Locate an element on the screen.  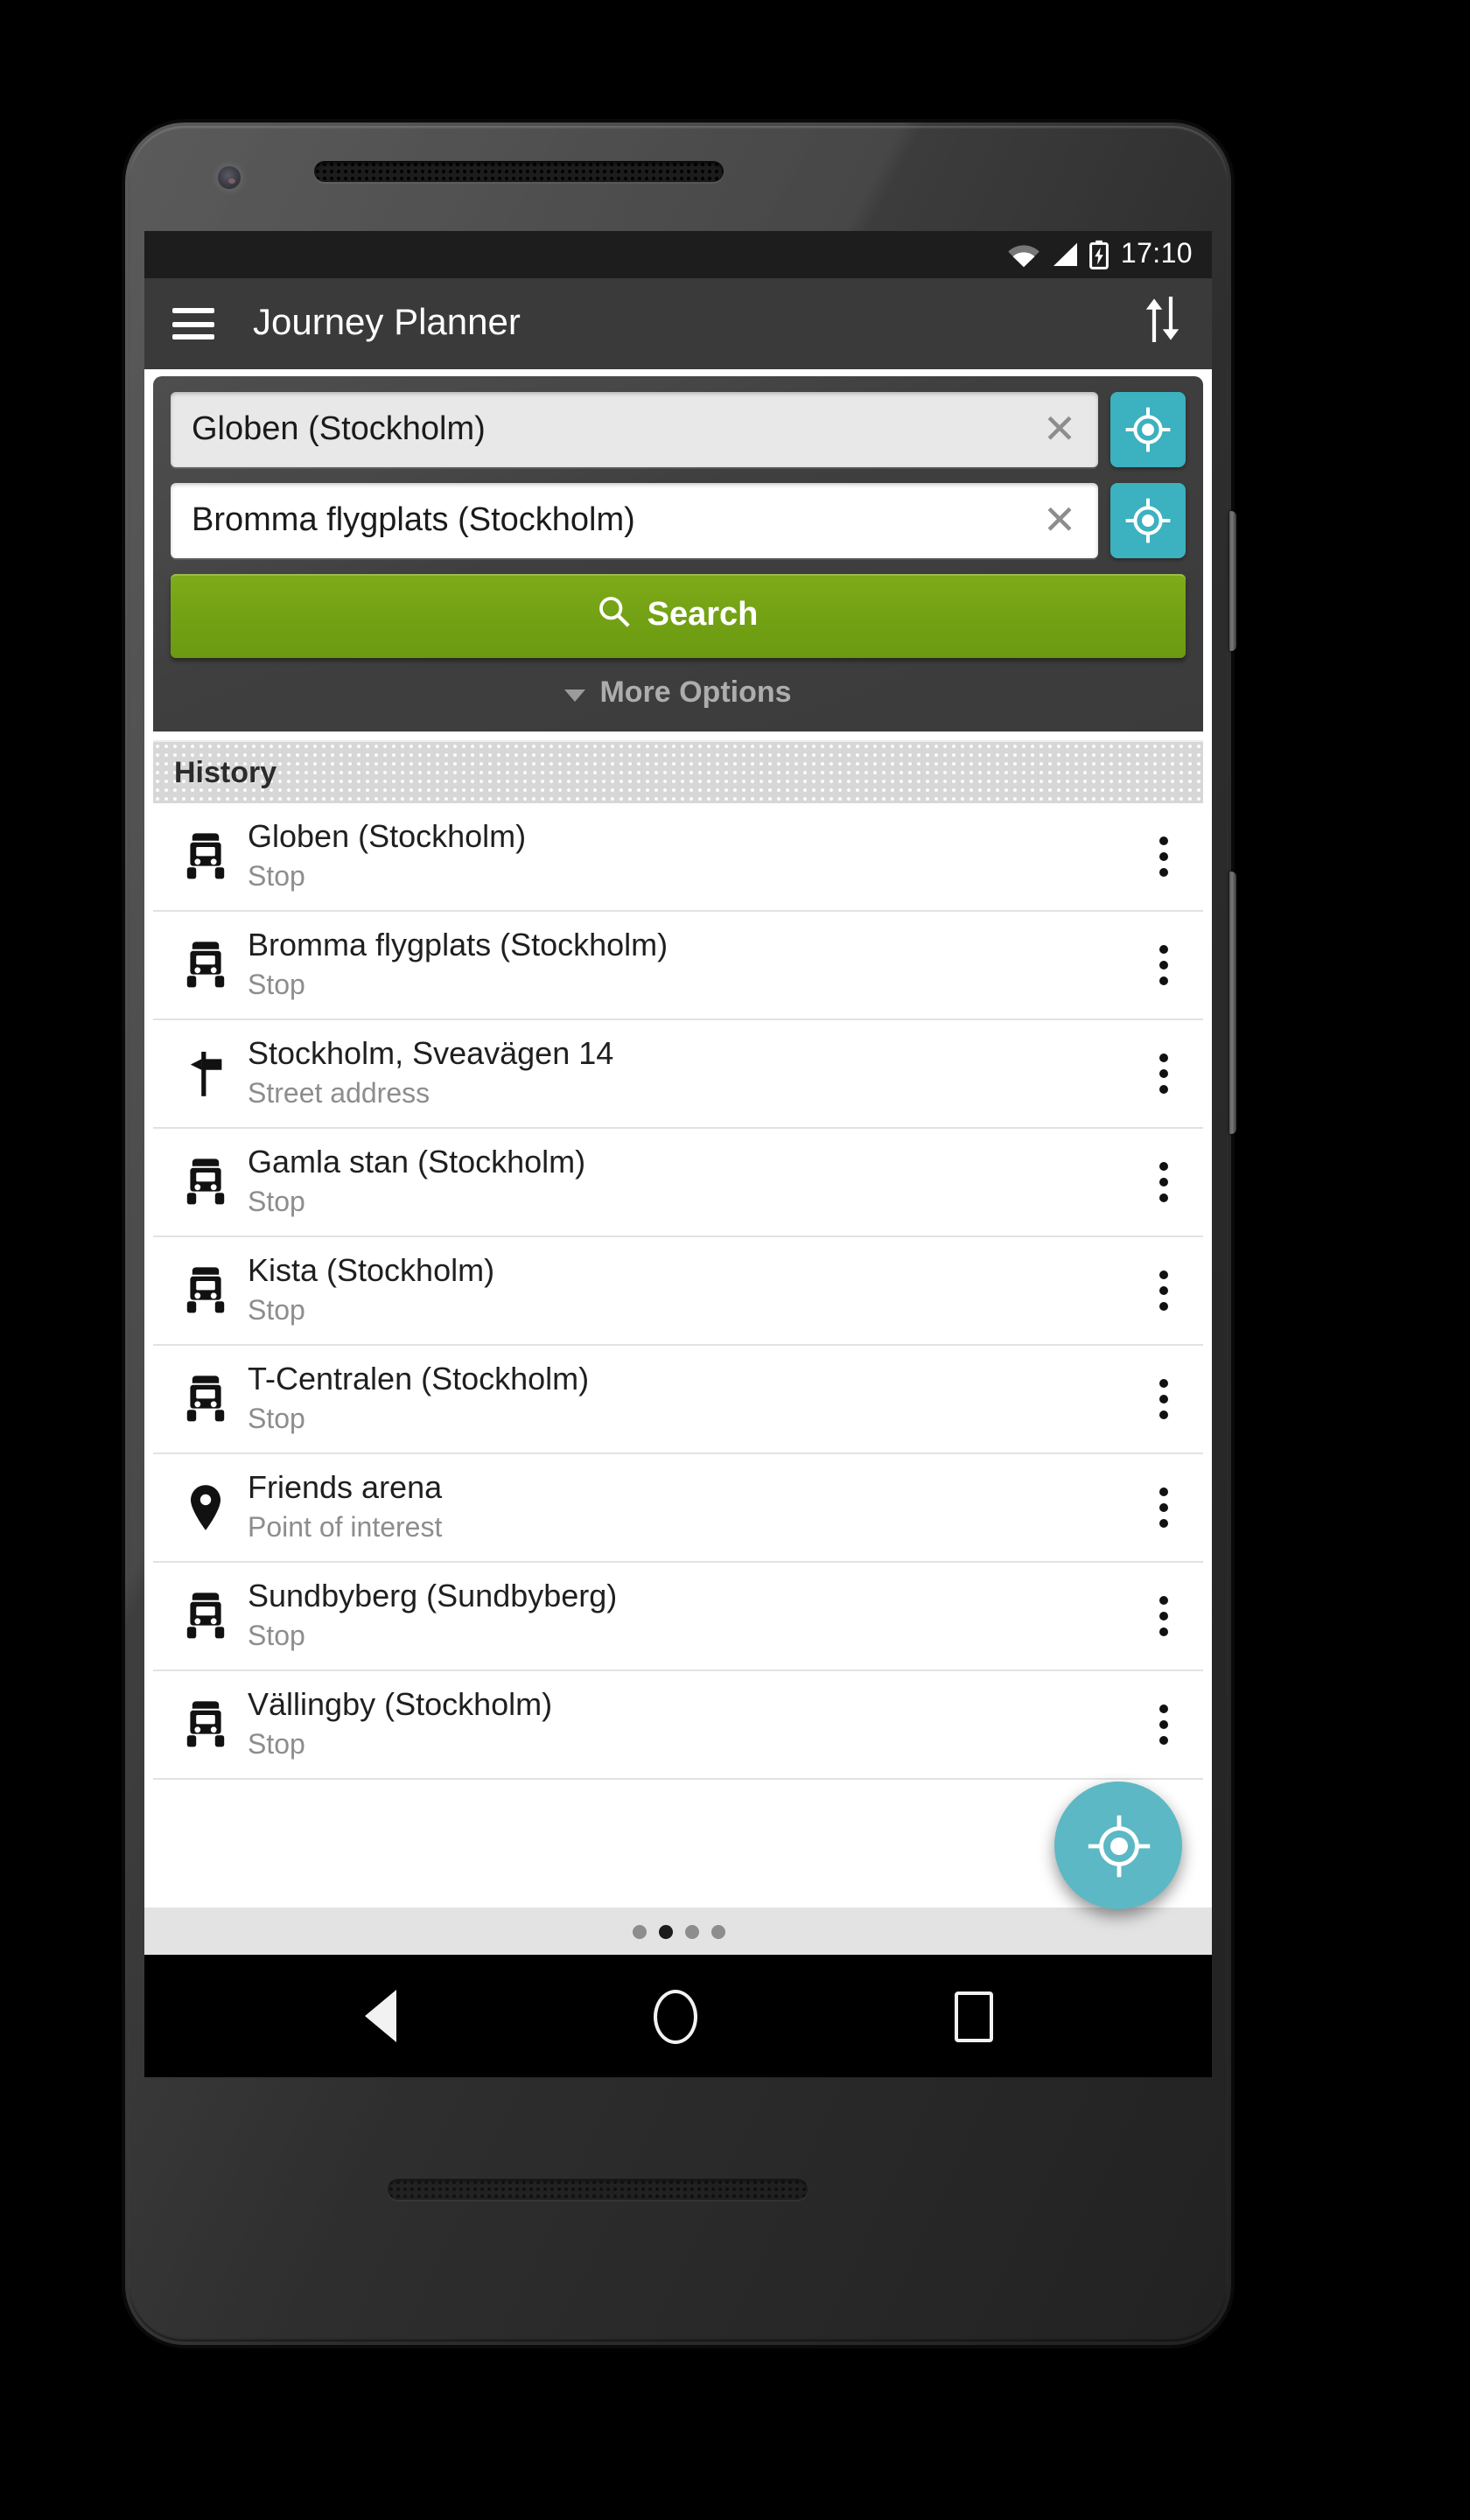
destination-input: Bromma flygplats (Stockholm) ✕ is located at coordinates (634, 520).